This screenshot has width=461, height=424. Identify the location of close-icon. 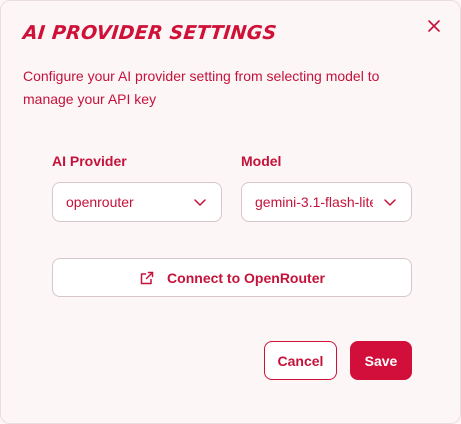
(434, 26).